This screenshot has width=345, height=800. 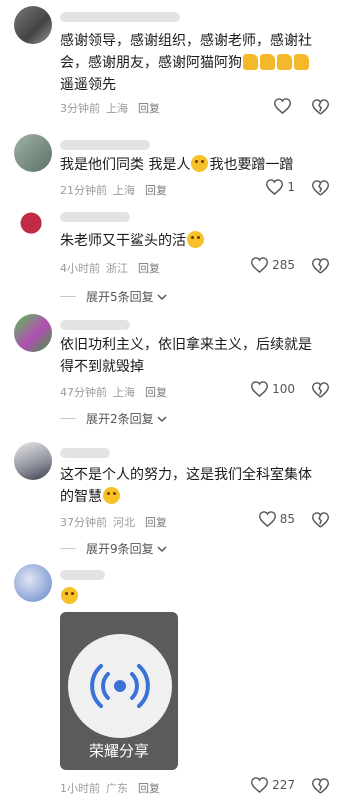 I want to click on comment-text: 依旧功利主义，依旧拿来主义，后续就是 得不到就毁掉, so click(x=186, y=356).